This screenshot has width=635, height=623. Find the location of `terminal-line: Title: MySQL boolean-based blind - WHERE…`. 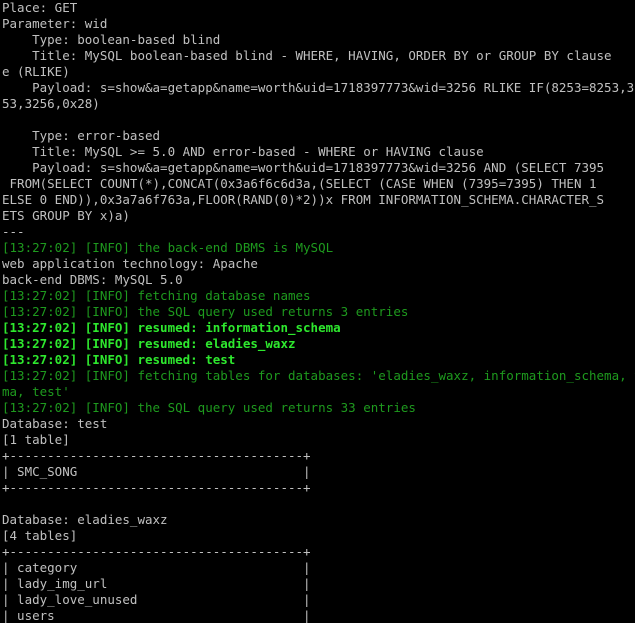

terminal-line: Title: MySQL boolean-based blind - WHERE… is located at coordinates (307, 55).